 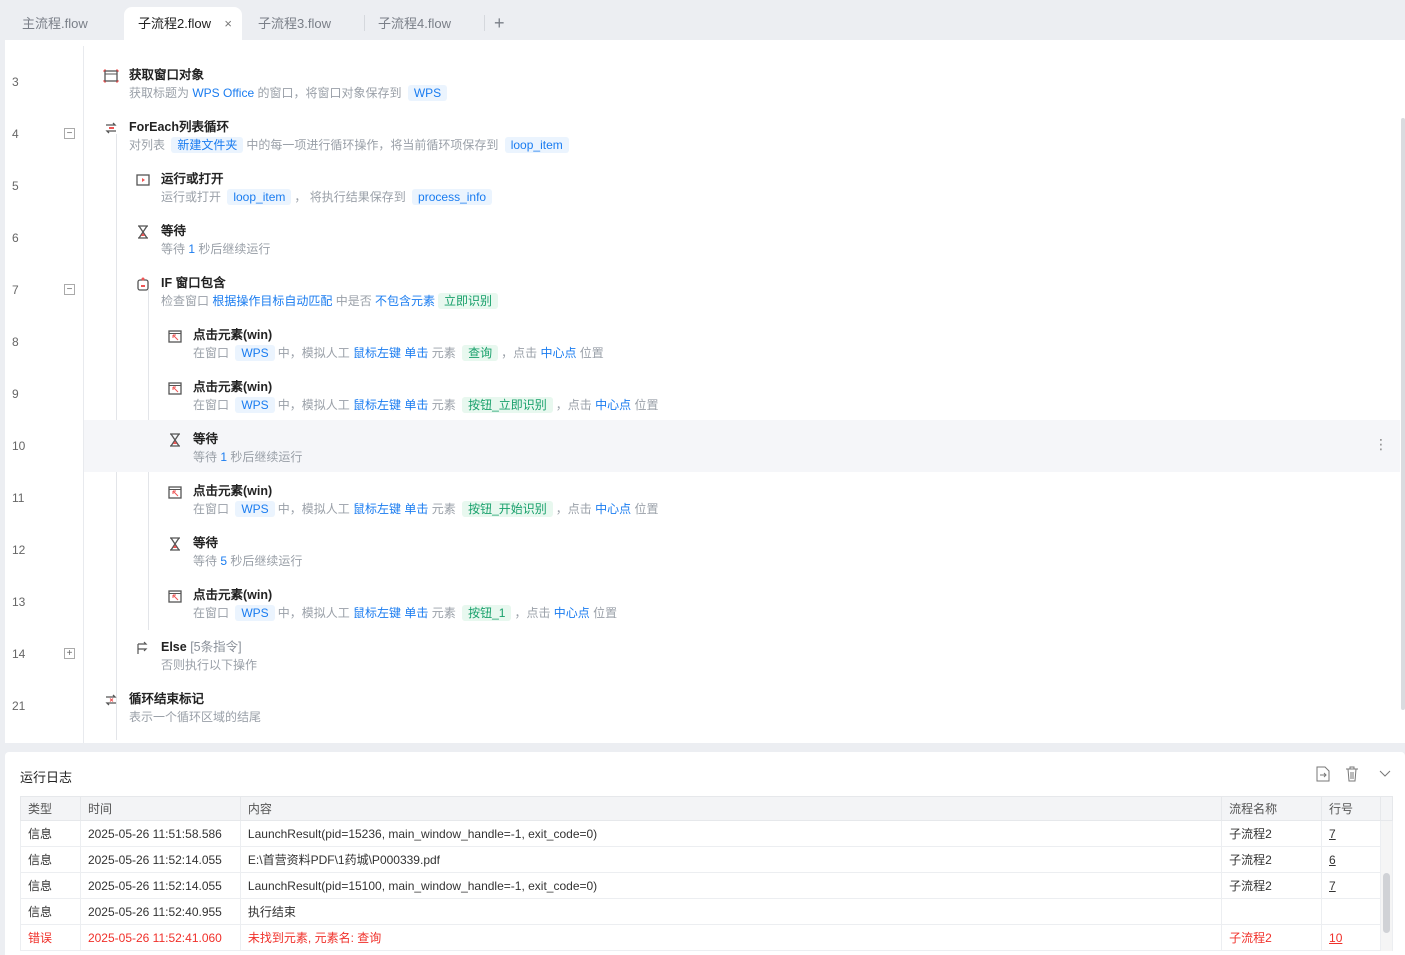 What do you see at coordinates (444, 405) in the screenshot?
I see `desc-text: 元素` at bounding box center [444, 405].